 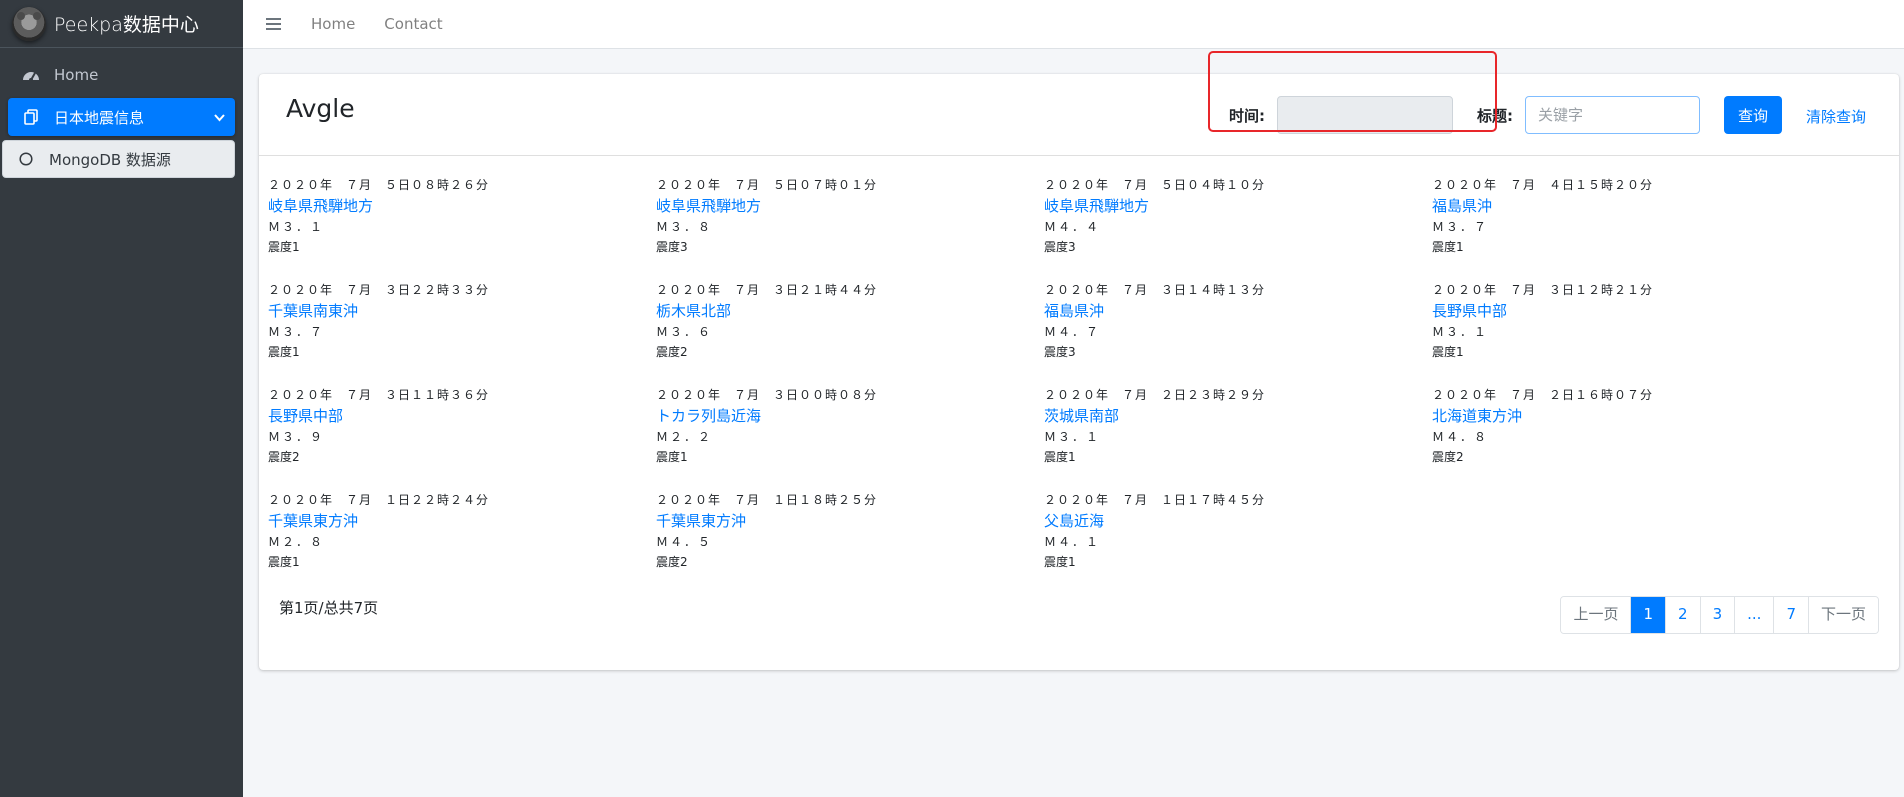 I want to click on page-title: Avgle, so click(x=320, y=108).